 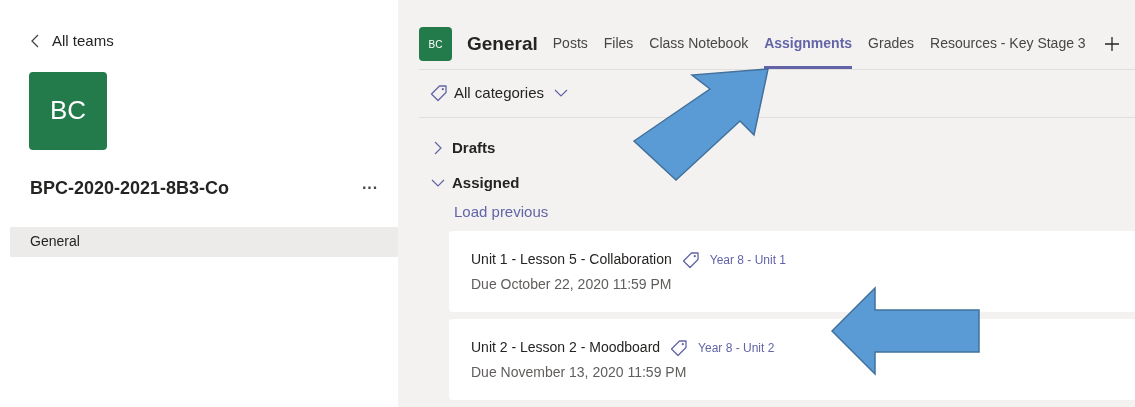 I want to click on load-previous-link: Load previous, so click(x=501, y=211).